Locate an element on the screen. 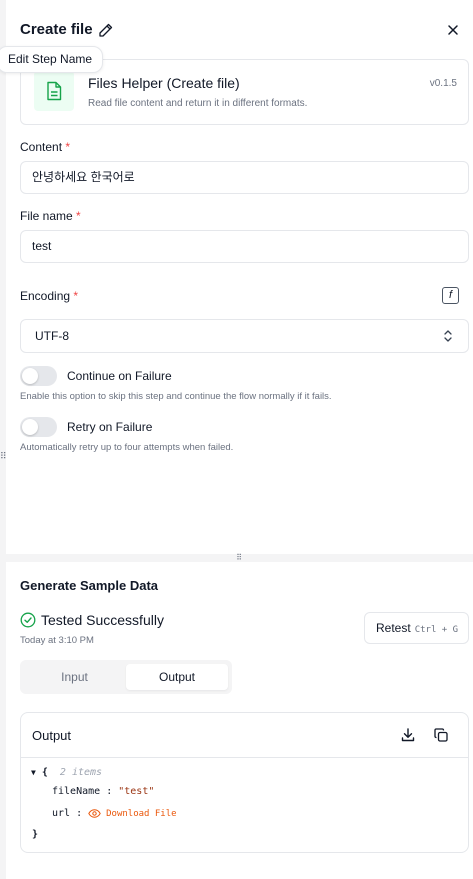 This screenshot has width=473, height=879. test-status-text: Tested Successfully is located at coordinates (102, 620).